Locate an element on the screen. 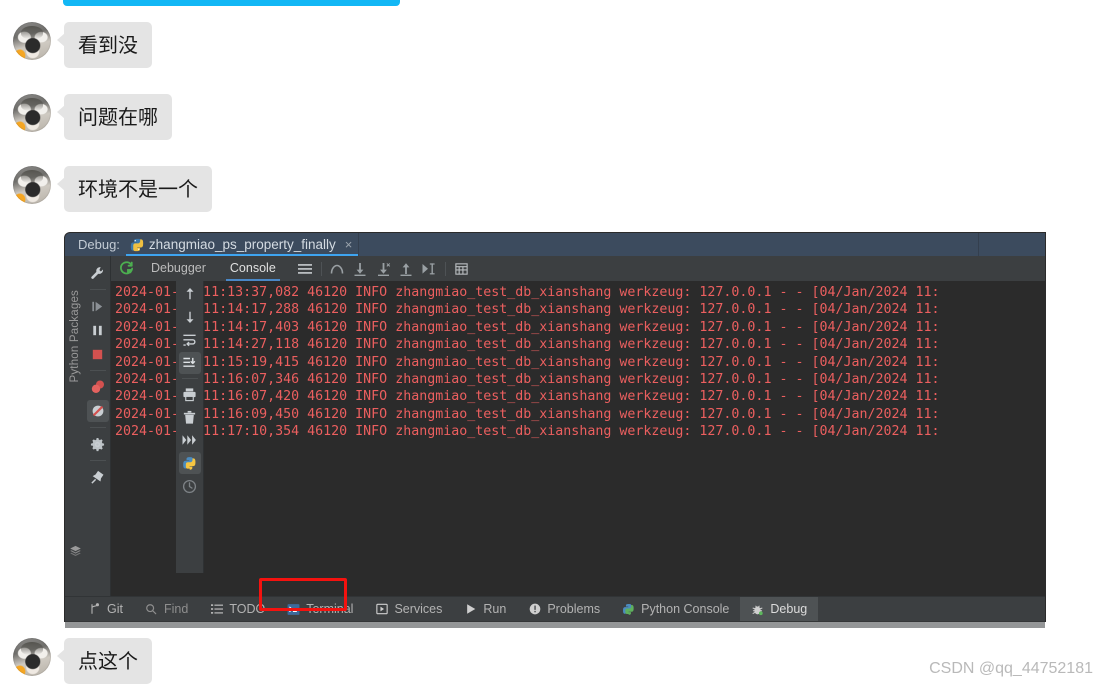  bottom-tab-services: Services is located at coordinates (408, 609).